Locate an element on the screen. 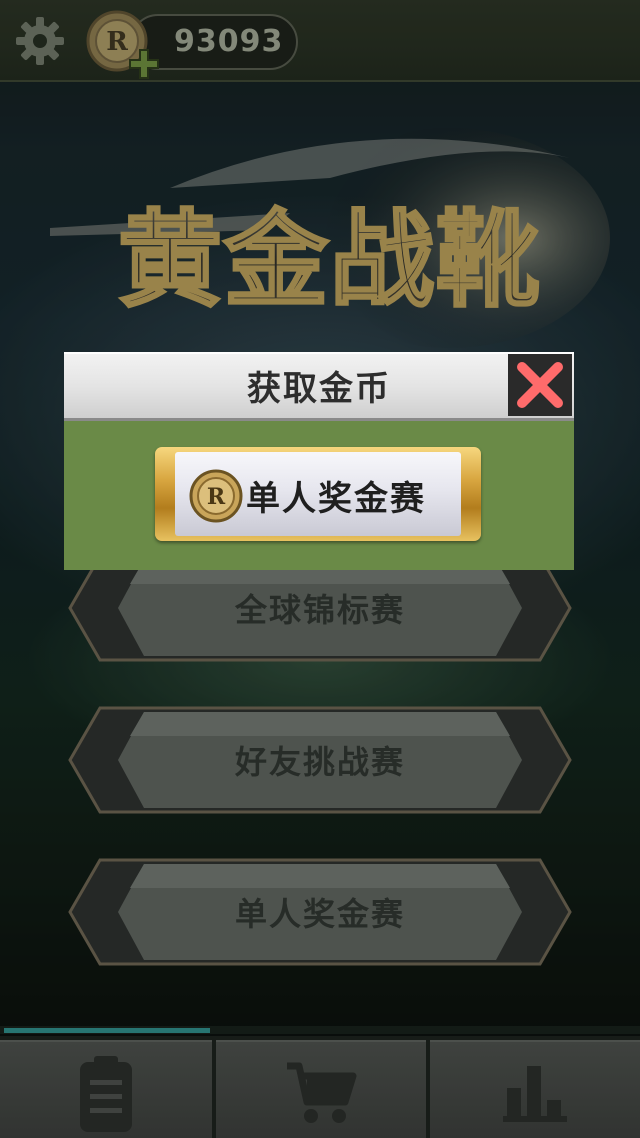  svg-text: R is located at coordinates (216, 497).